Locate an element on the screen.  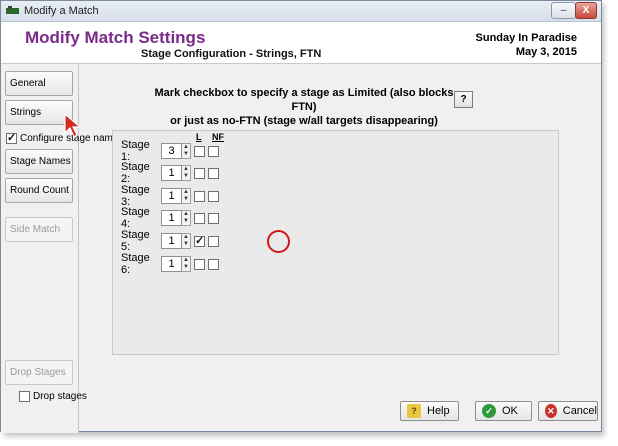
title-bar: Modify a Match – X is located at coordinates (301, 11).